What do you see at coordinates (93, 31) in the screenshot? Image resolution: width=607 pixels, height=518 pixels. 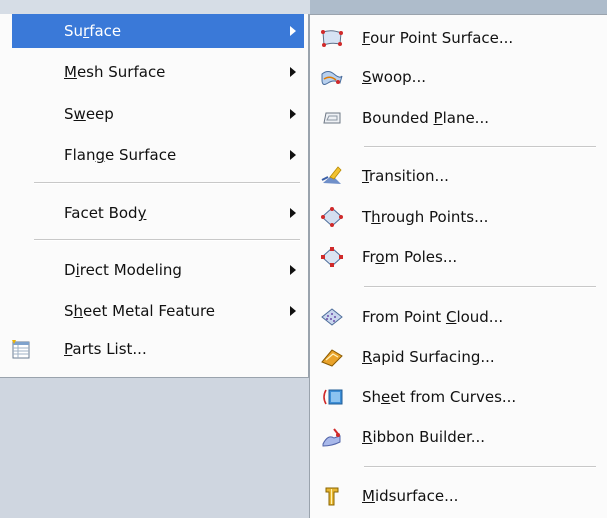 I see `menu-item-label: Surface` at bounding box center [93, 31].